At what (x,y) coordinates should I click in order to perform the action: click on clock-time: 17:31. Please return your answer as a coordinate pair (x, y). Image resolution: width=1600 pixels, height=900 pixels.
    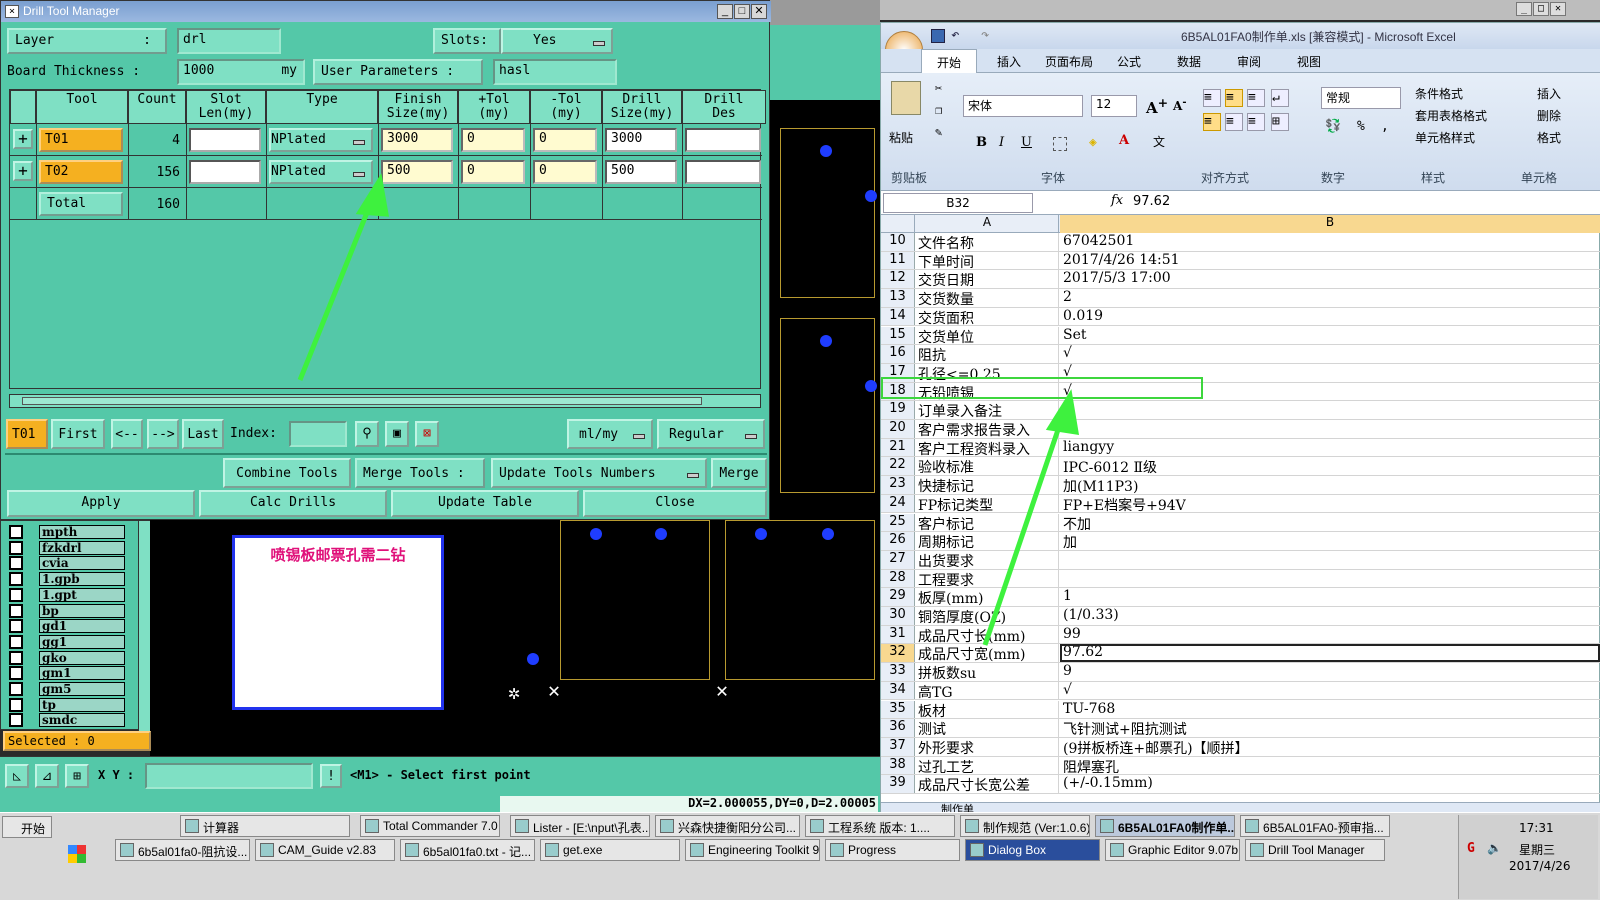
    Looking at the image, I should click on (1536, 828).